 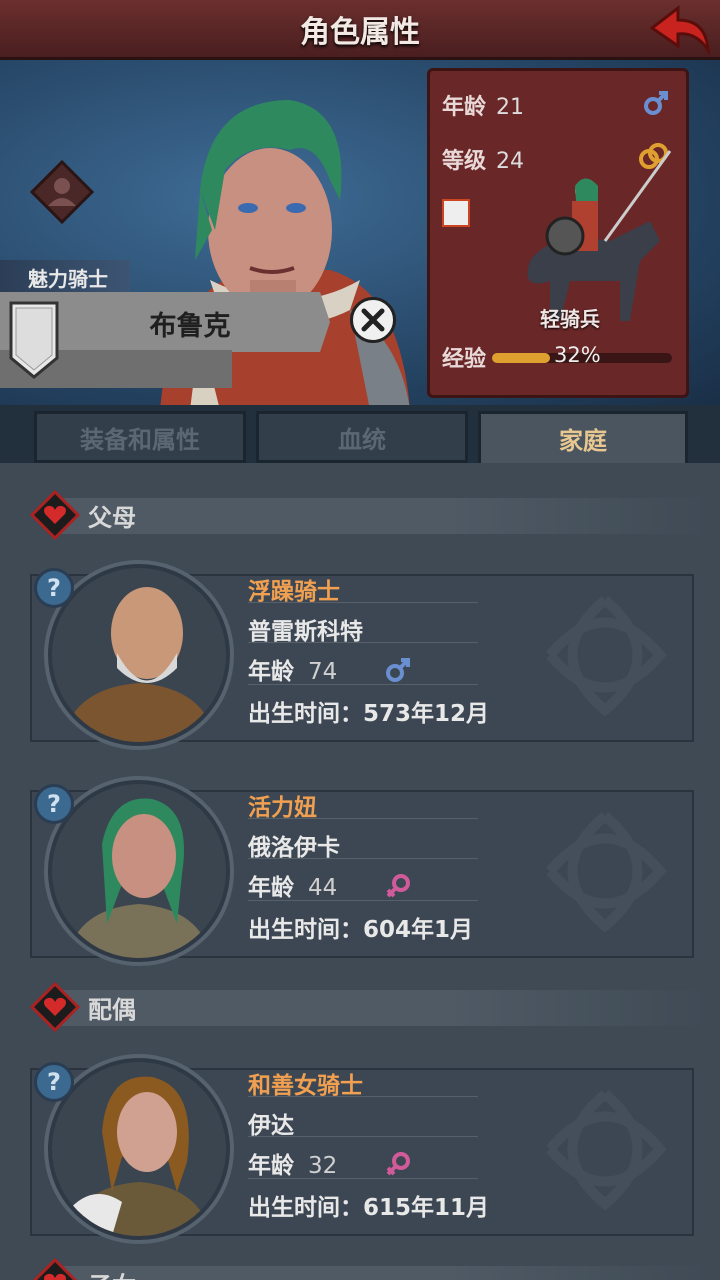 What do you see at coordinates (456, 213) in the screenshot?
I see `unit-class-badge-icon` at bounding box center [456, 213].